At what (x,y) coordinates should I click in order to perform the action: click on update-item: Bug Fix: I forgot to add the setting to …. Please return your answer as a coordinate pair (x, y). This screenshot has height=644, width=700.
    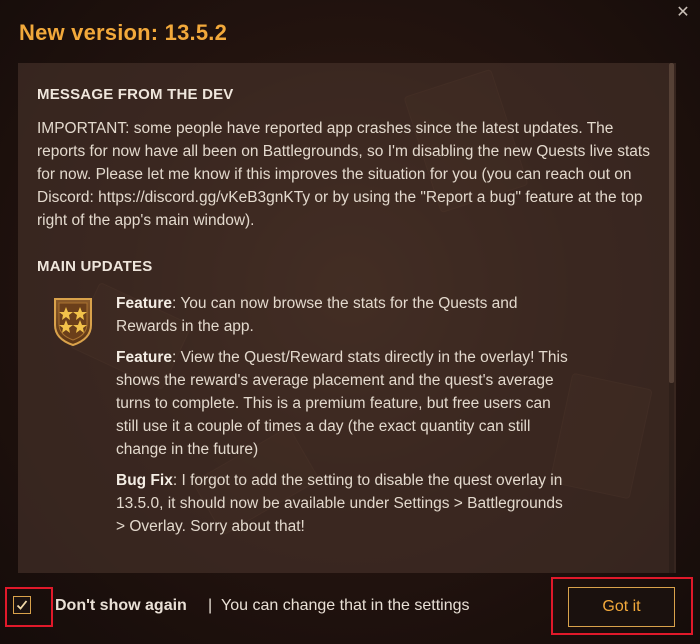
    Looking at the image, I should click on (346, 503).